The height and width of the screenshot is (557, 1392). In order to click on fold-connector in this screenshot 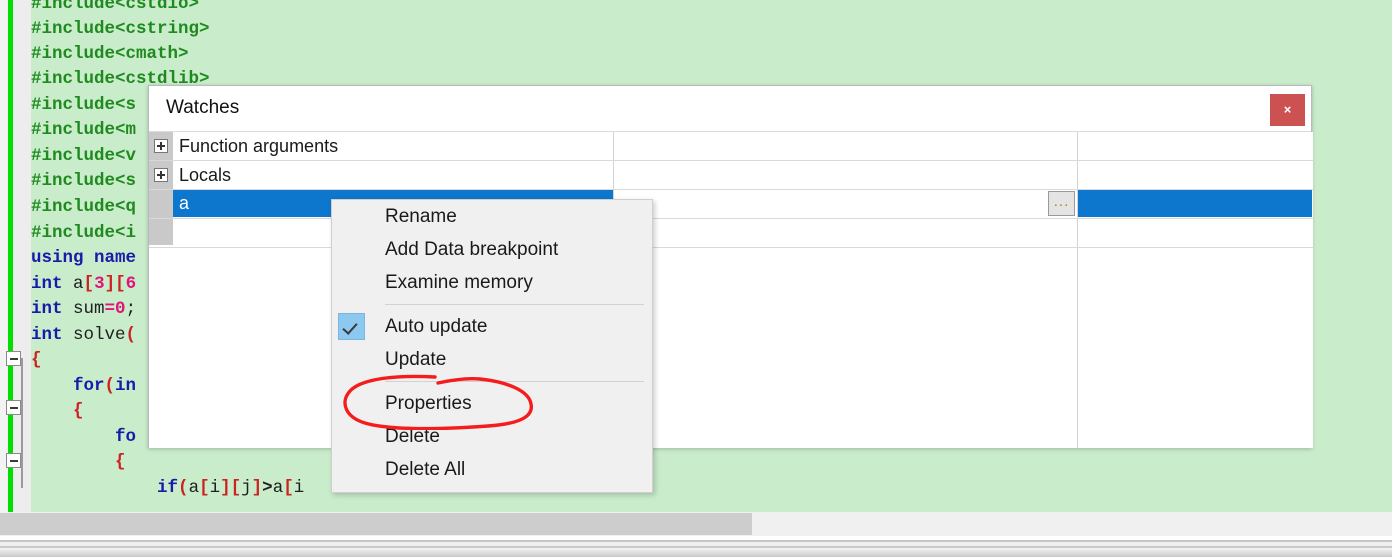, I will do `click(22, 423)`.